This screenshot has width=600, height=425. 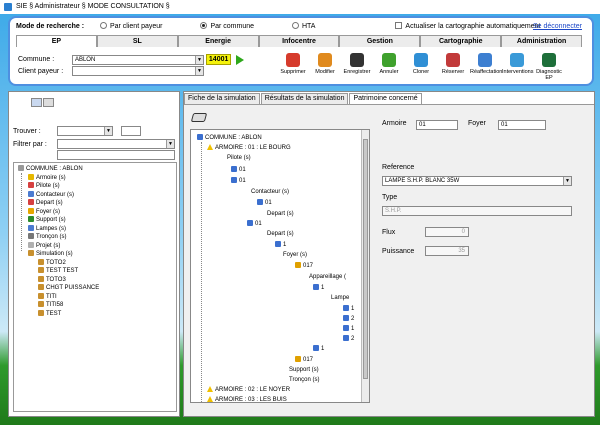 What do you see at coordinates (199, 117) in the screenshot?
I see `print-icon` at bounding box center [199, 117].